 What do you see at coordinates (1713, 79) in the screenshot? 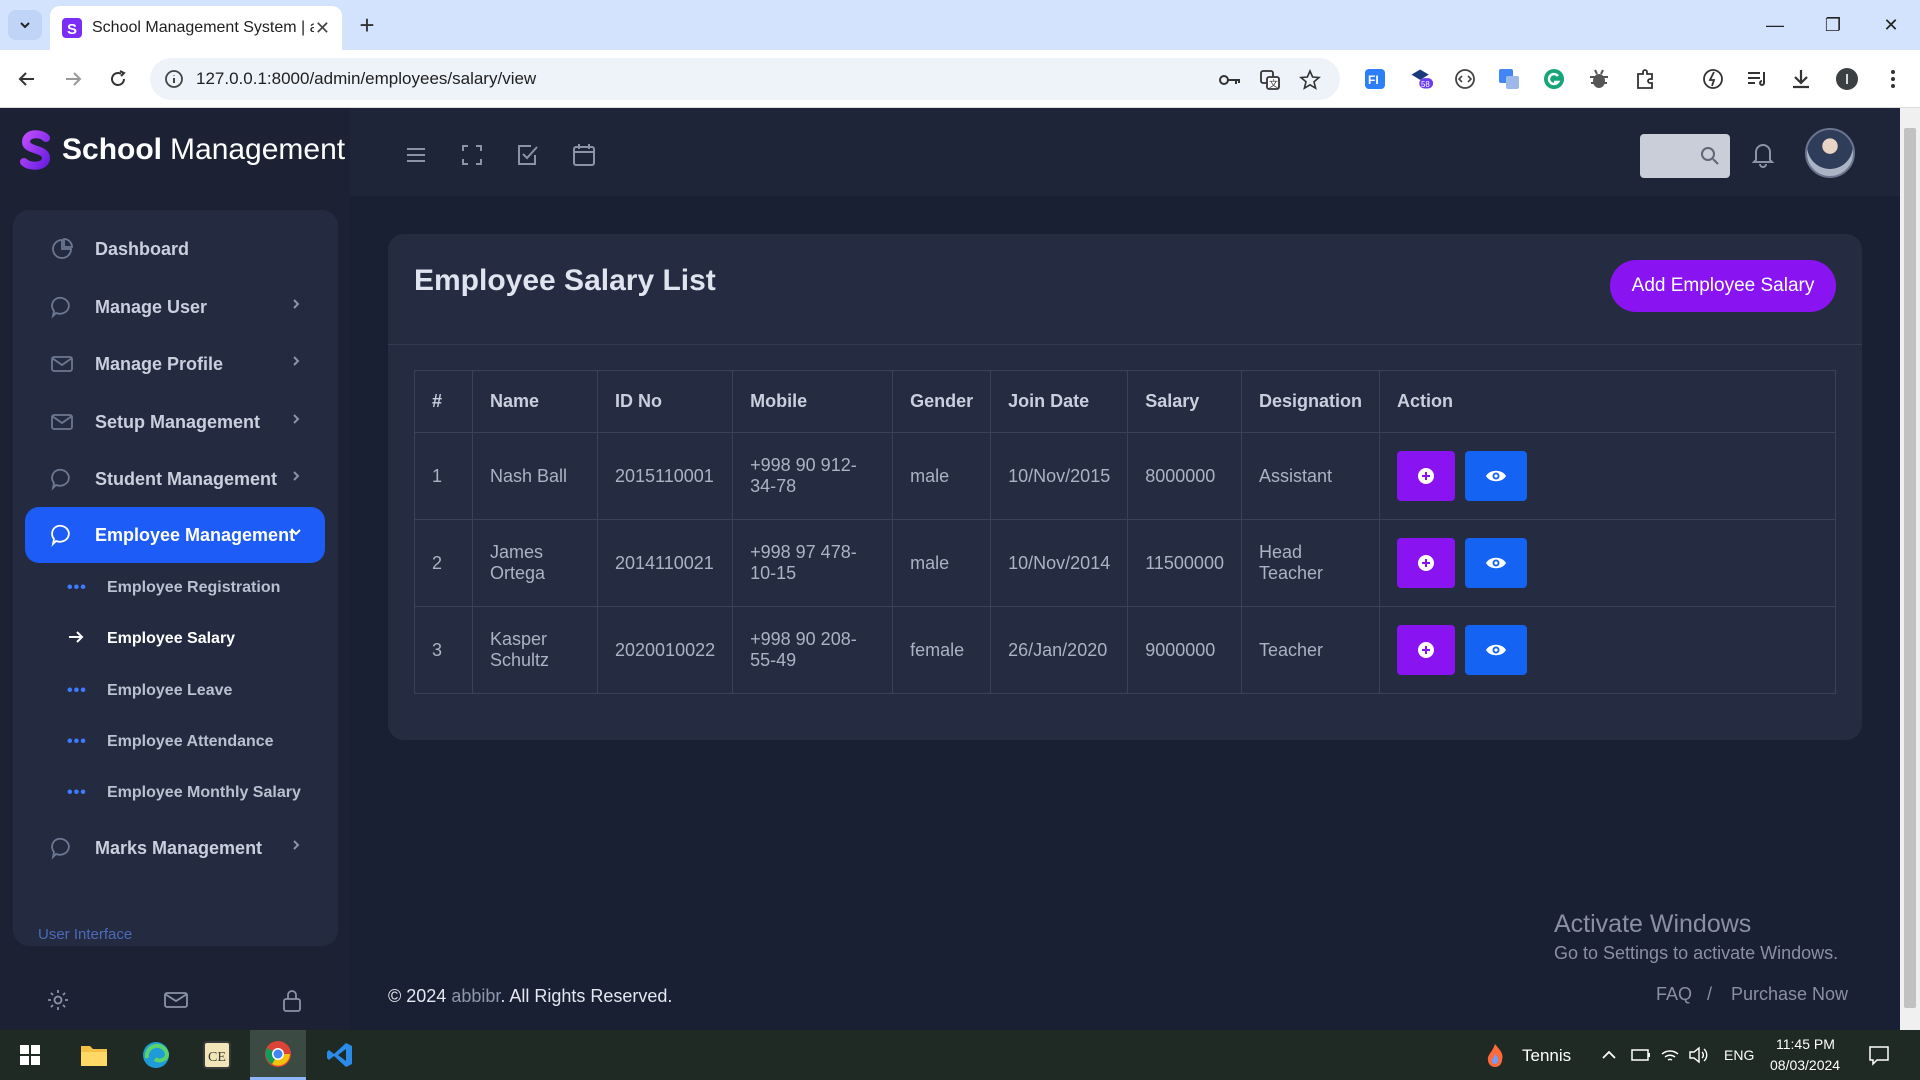
I see `extension-performance-icon` at bounding box center [1713, 79].